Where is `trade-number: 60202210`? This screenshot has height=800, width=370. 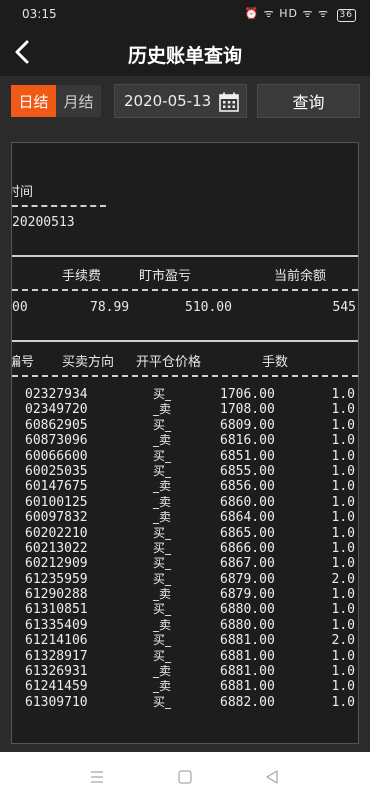
trade-number: 60202210 is located at coordinates (56, 533).